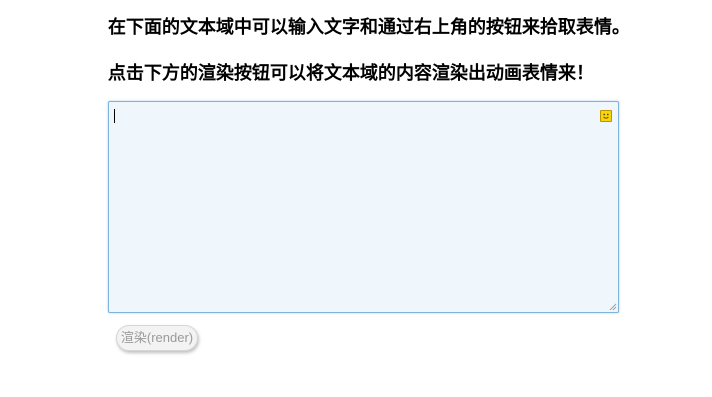 Image resolution: width=712 pixels, height=397 pixels. What do you see at coordinates (114, 116) in the screenshot?
I see `text-caret` at bounding box center [114, 116].